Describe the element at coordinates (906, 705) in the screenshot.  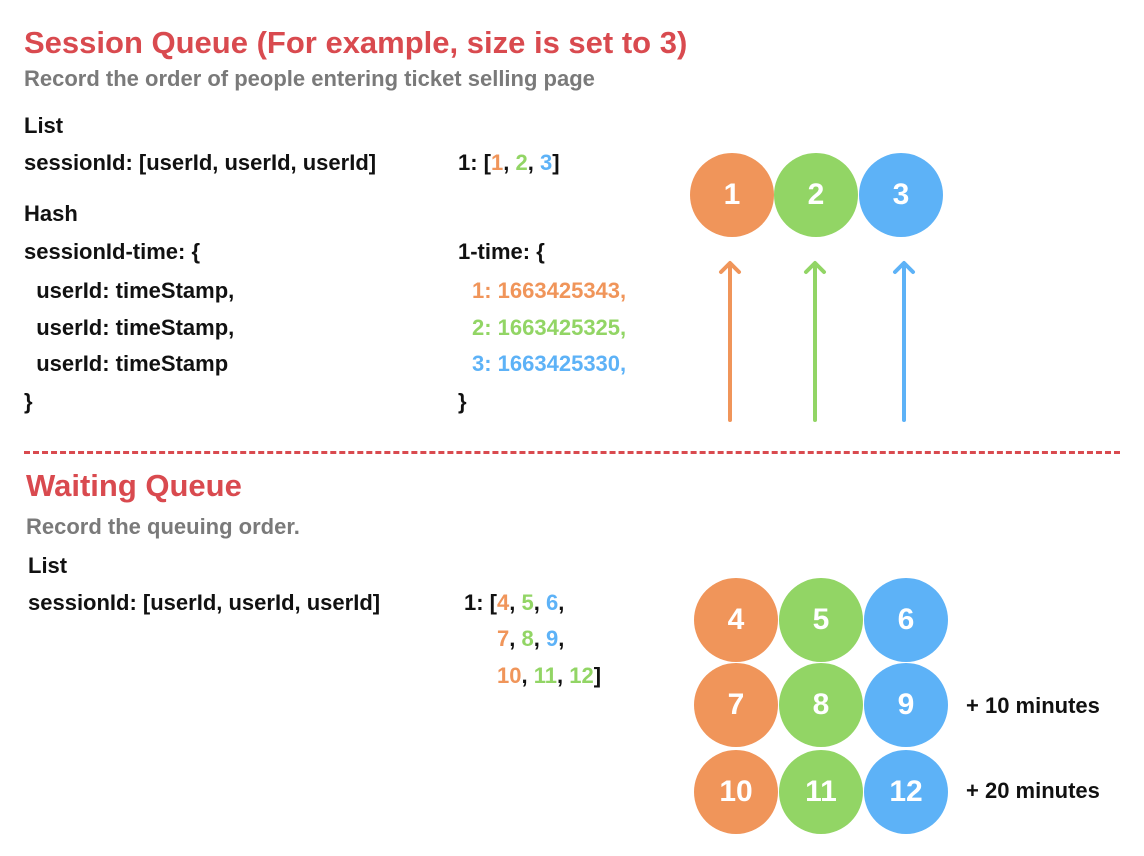
I see `waiting-user-circle: 9` at that location.